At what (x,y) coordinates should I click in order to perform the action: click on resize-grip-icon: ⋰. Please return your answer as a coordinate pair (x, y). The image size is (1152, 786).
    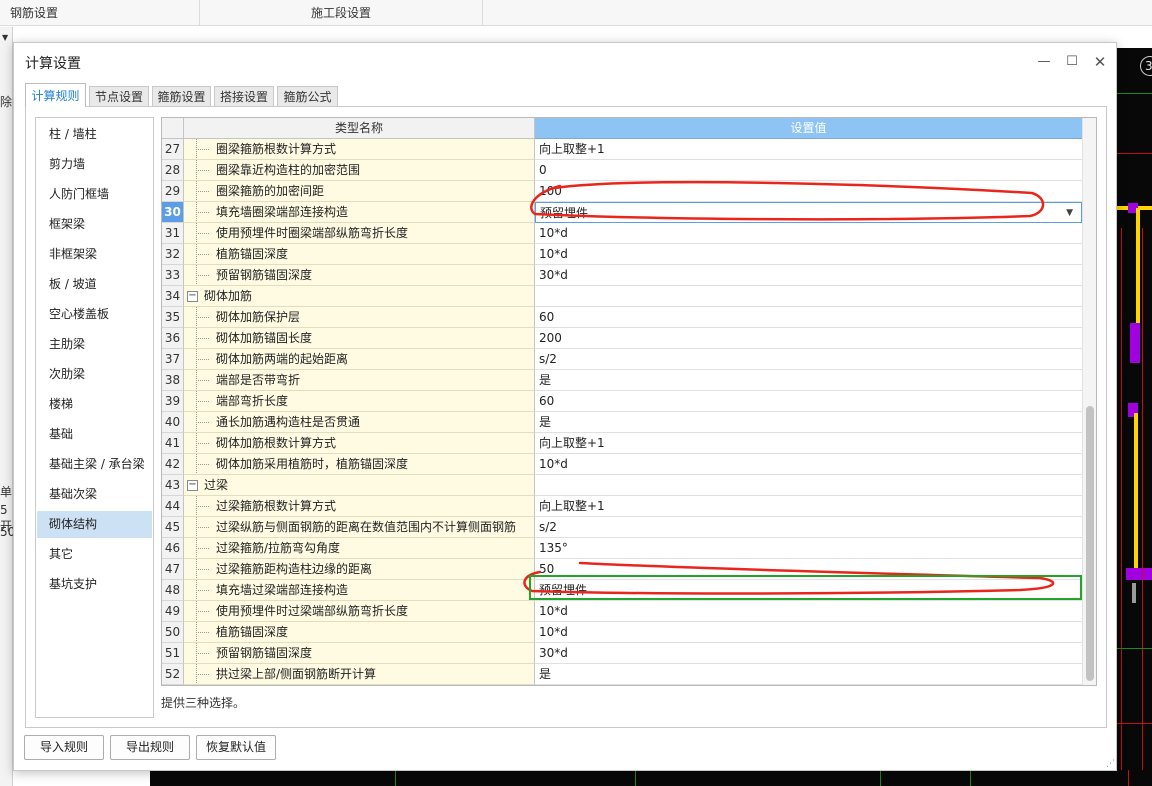
    Looking at the image, I should click on (1110, 764).